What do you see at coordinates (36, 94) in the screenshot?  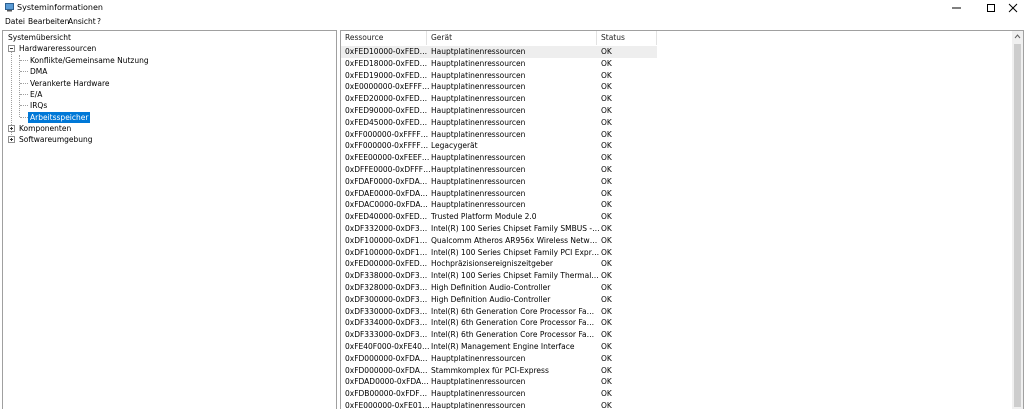 I see `tree-item-io: E/A` at bounding box center [36, 94].